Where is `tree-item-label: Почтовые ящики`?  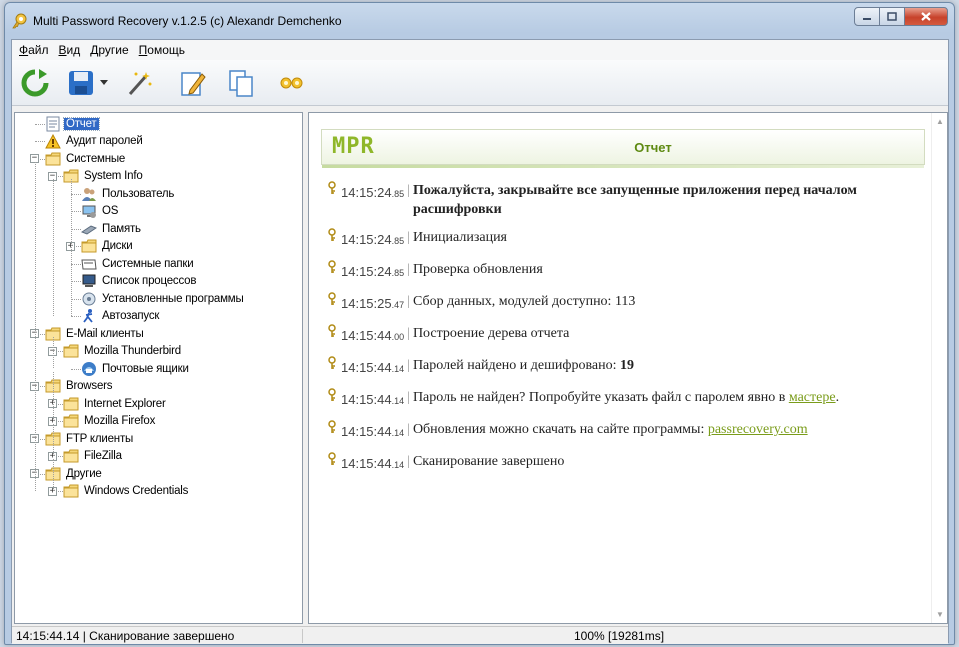 tree-item-label: Почтовые ящики is located at coordinates (145, 368).